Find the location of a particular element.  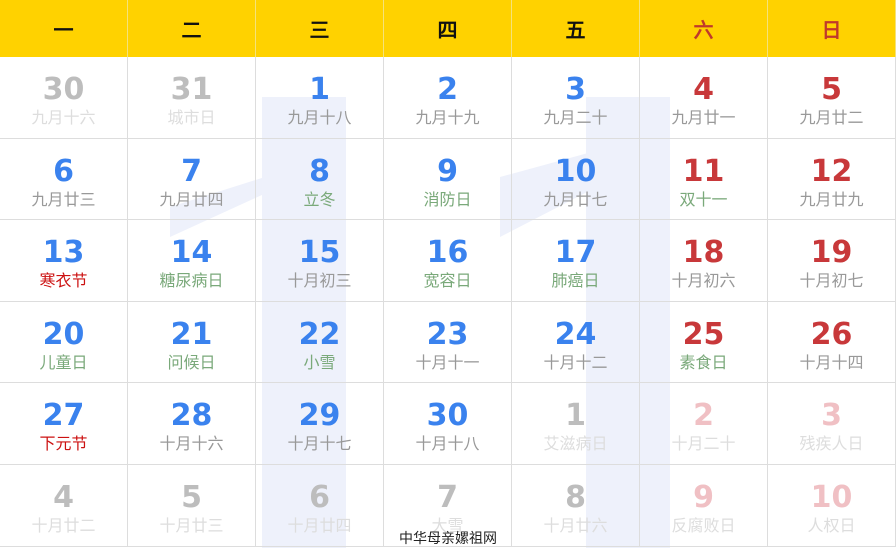

day-cell: 20 儿童日 is located at coordinates (64, 342).